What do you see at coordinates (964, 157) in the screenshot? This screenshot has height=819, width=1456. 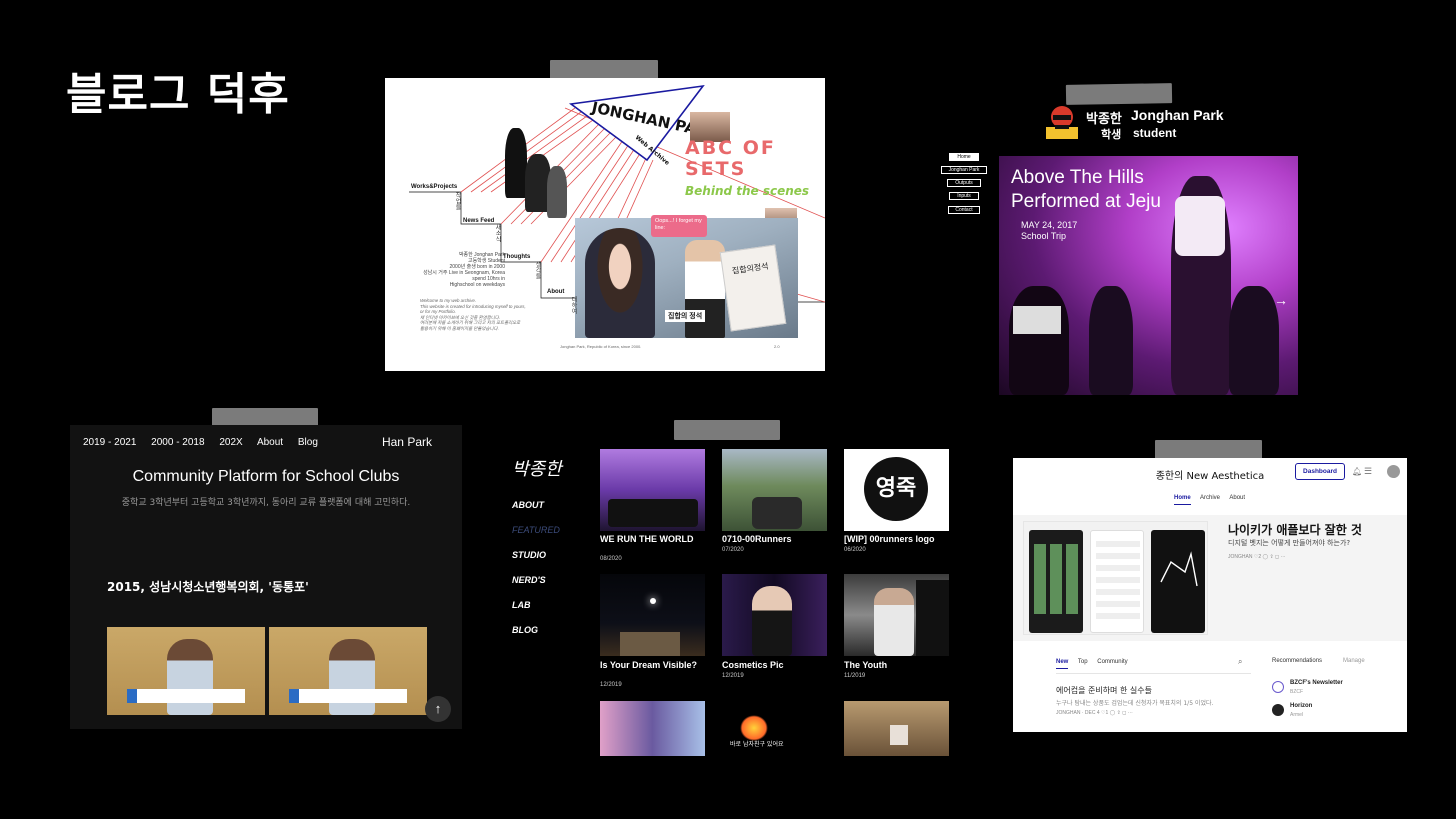 I see `nav-home: Home` at bounding box center [964, 157].